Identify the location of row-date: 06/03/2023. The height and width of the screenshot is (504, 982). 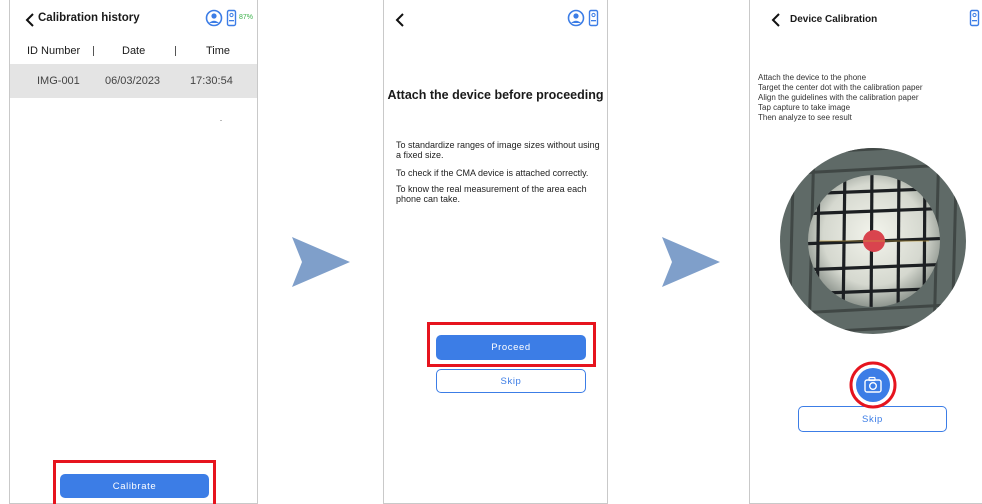
(133, 81).